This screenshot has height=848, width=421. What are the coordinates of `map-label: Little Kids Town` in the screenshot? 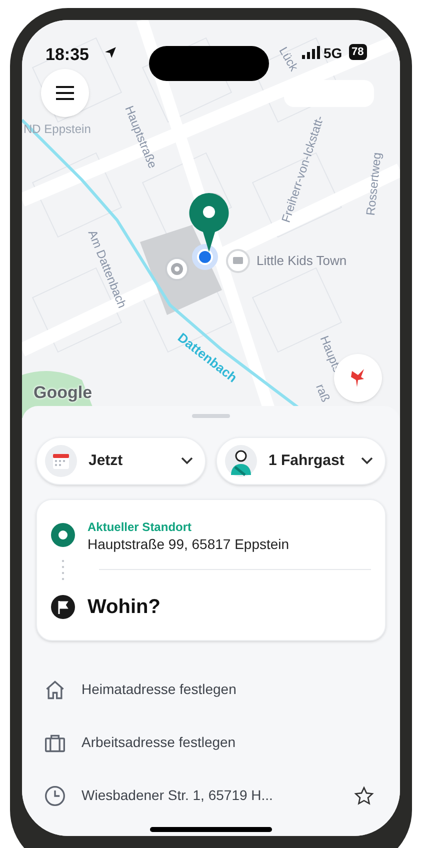 It's located at (301, 261).